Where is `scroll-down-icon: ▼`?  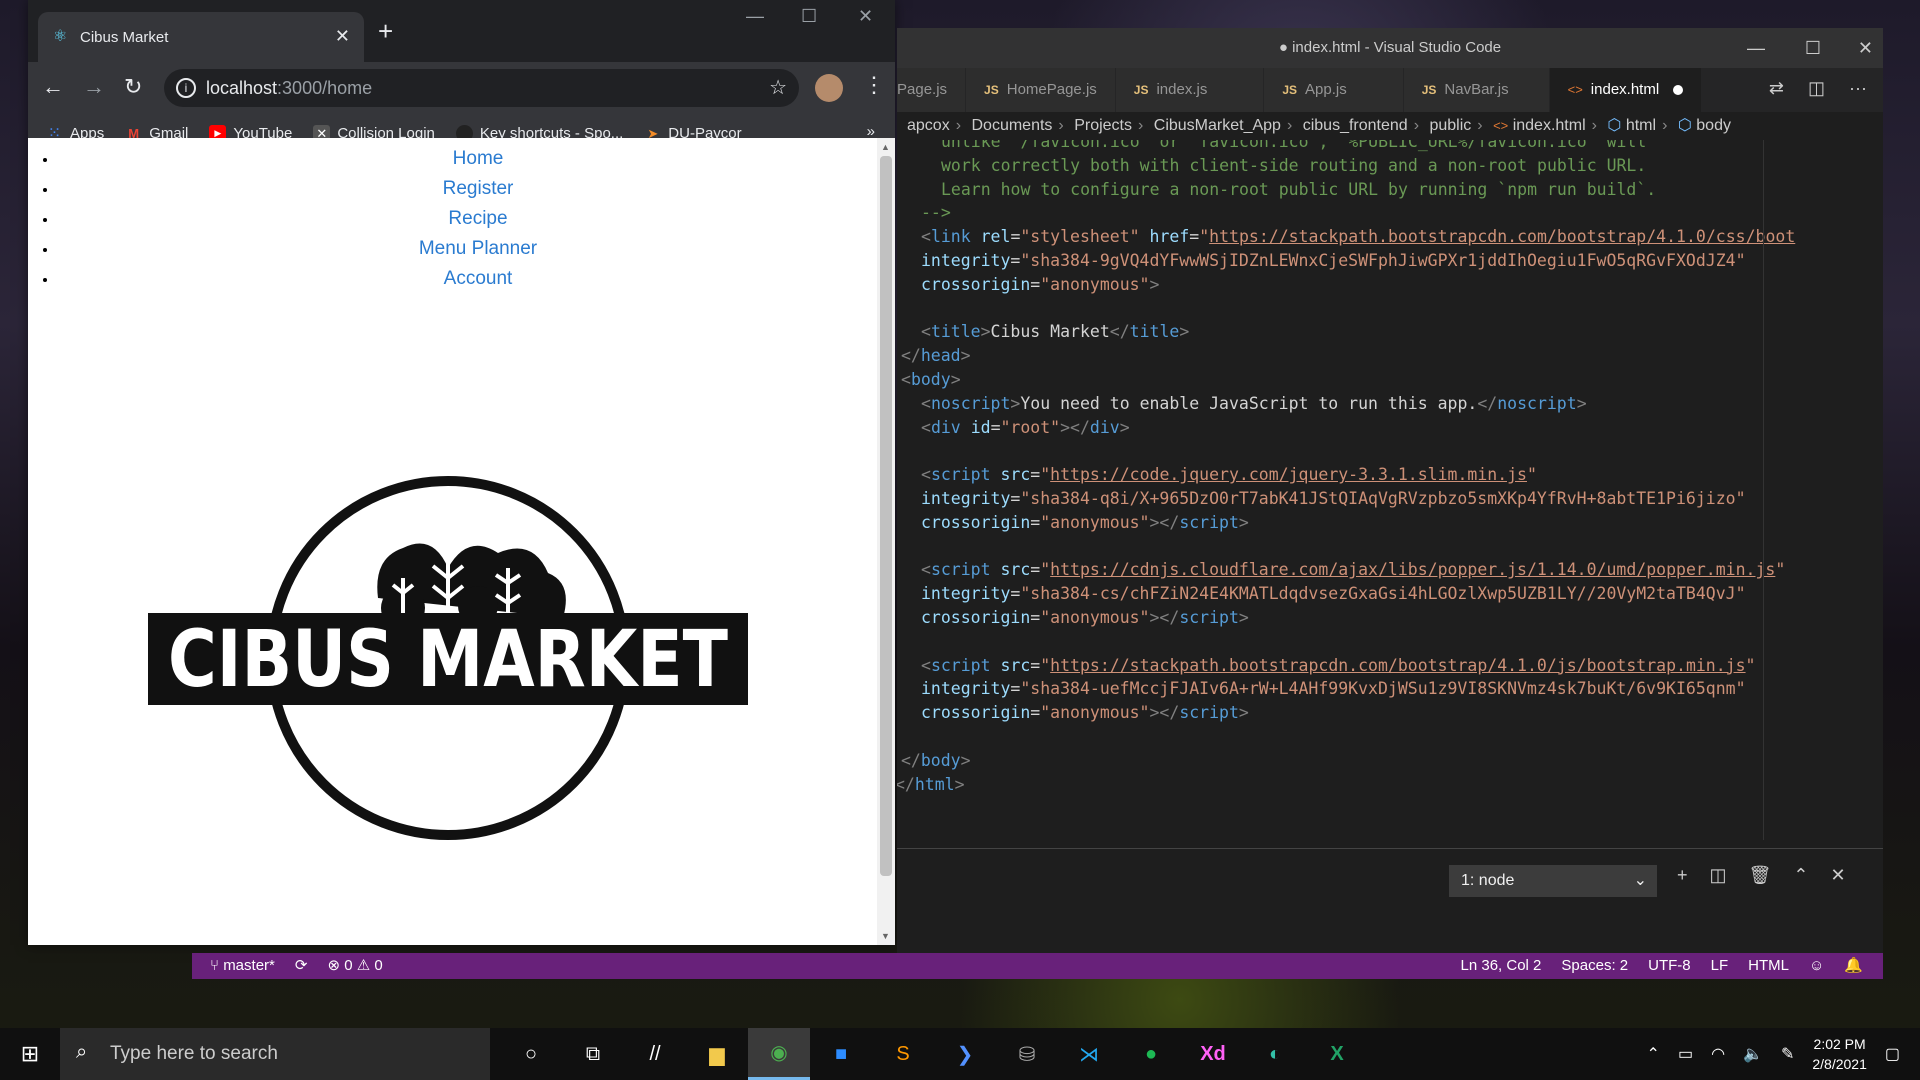 scroll-down-icon: ▼ is located at coordinates (885, 936).